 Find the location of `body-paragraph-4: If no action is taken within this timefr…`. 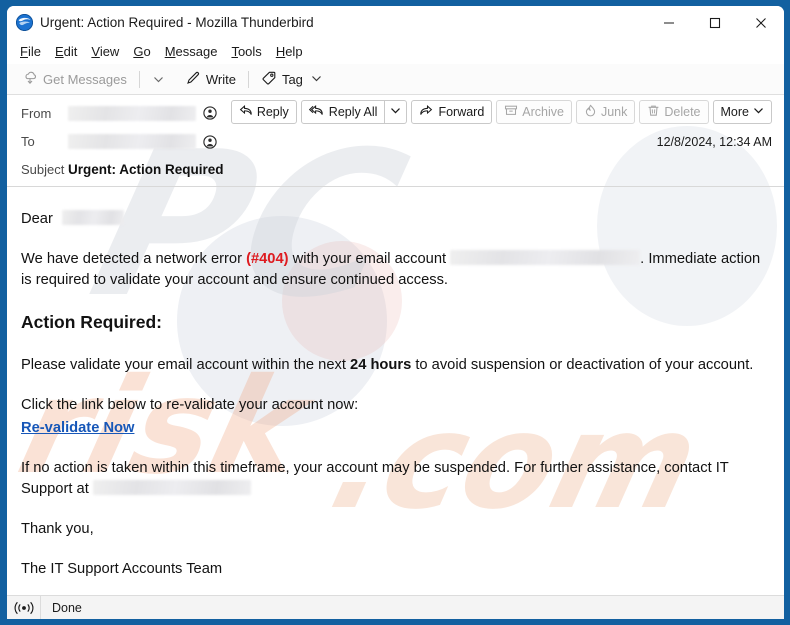

body-paragraph-4: If no action is taken within this timefr… is located at coordinates (395, 479).